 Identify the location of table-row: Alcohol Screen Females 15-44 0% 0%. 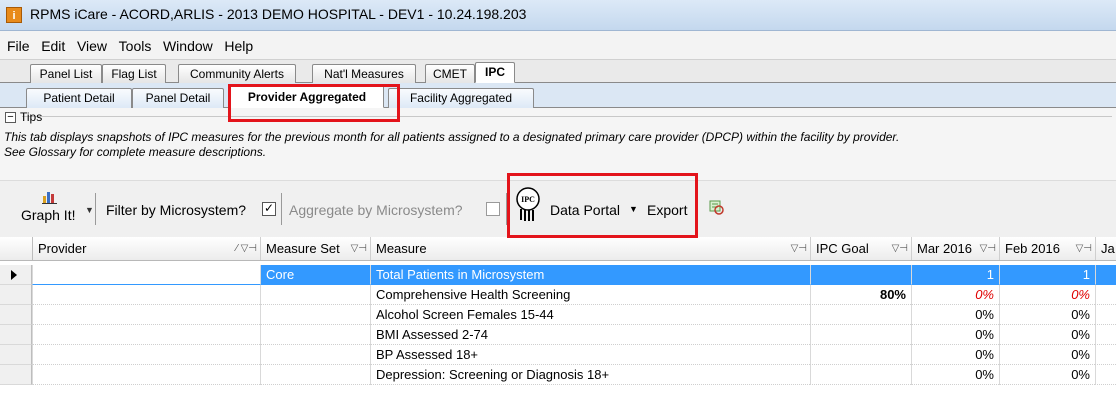
(558, 315).